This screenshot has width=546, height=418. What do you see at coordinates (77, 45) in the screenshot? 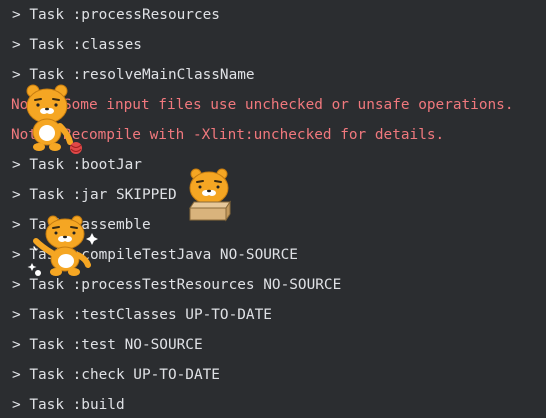
I see `console-line: > Task :classes` at bounding box center [77, 45].